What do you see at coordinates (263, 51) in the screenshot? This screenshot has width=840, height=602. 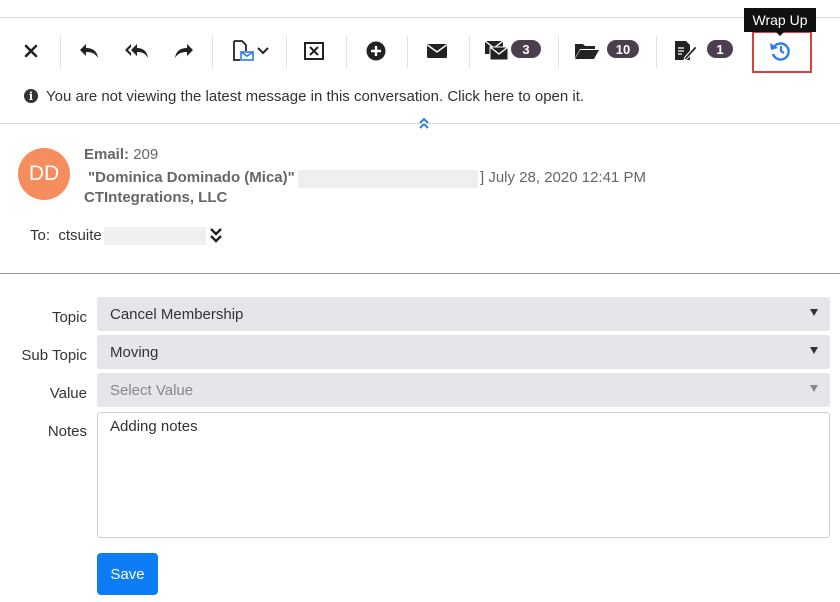 I see `chevron-down-icon` at bounding box center [263, 51].